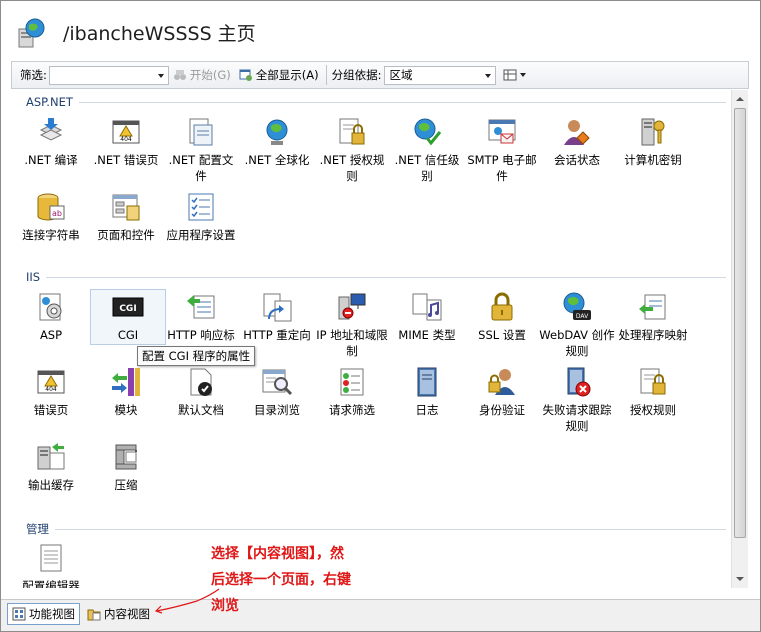 The width and height of the screenshot is (761, 632). What do you see at coordinates (577, 400) in the screenshot?
I see `feature-failed-request-tracing: 失败请求跟踪规则` at bounding box center [577, 400].